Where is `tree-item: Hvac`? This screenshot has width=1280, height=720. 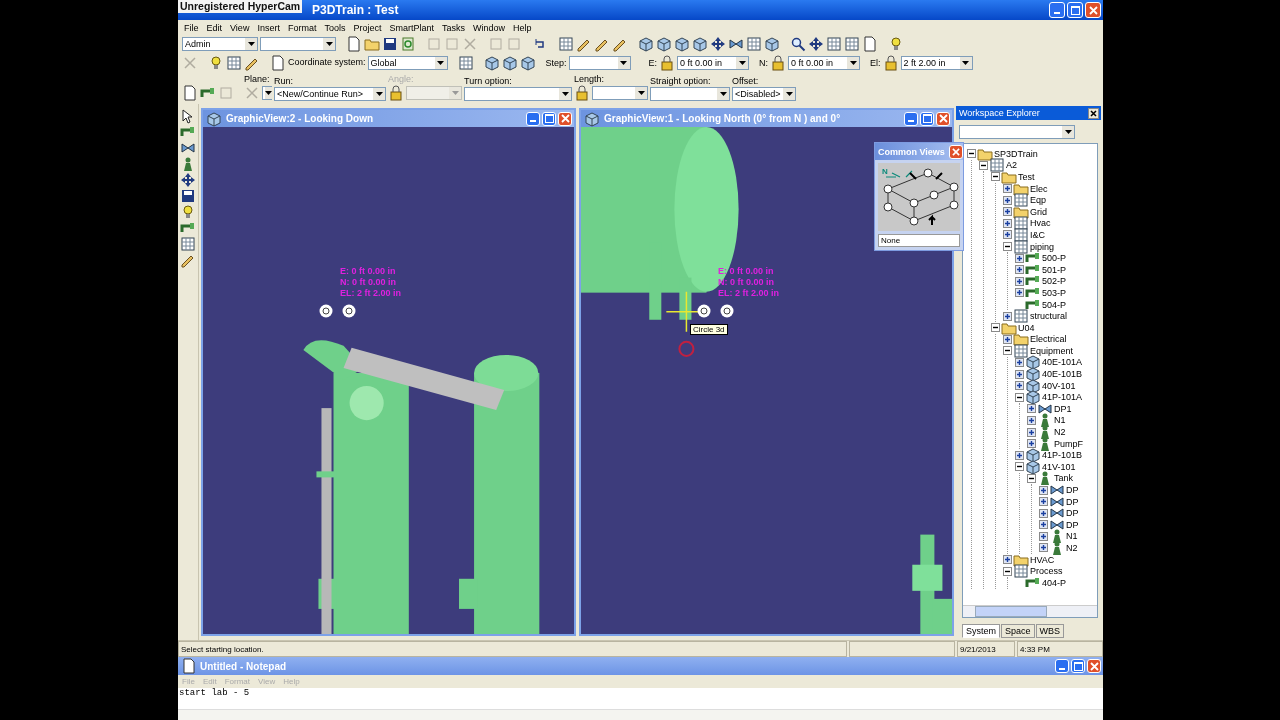 tree-item: Hvac is located at coordinates (1027, 223).